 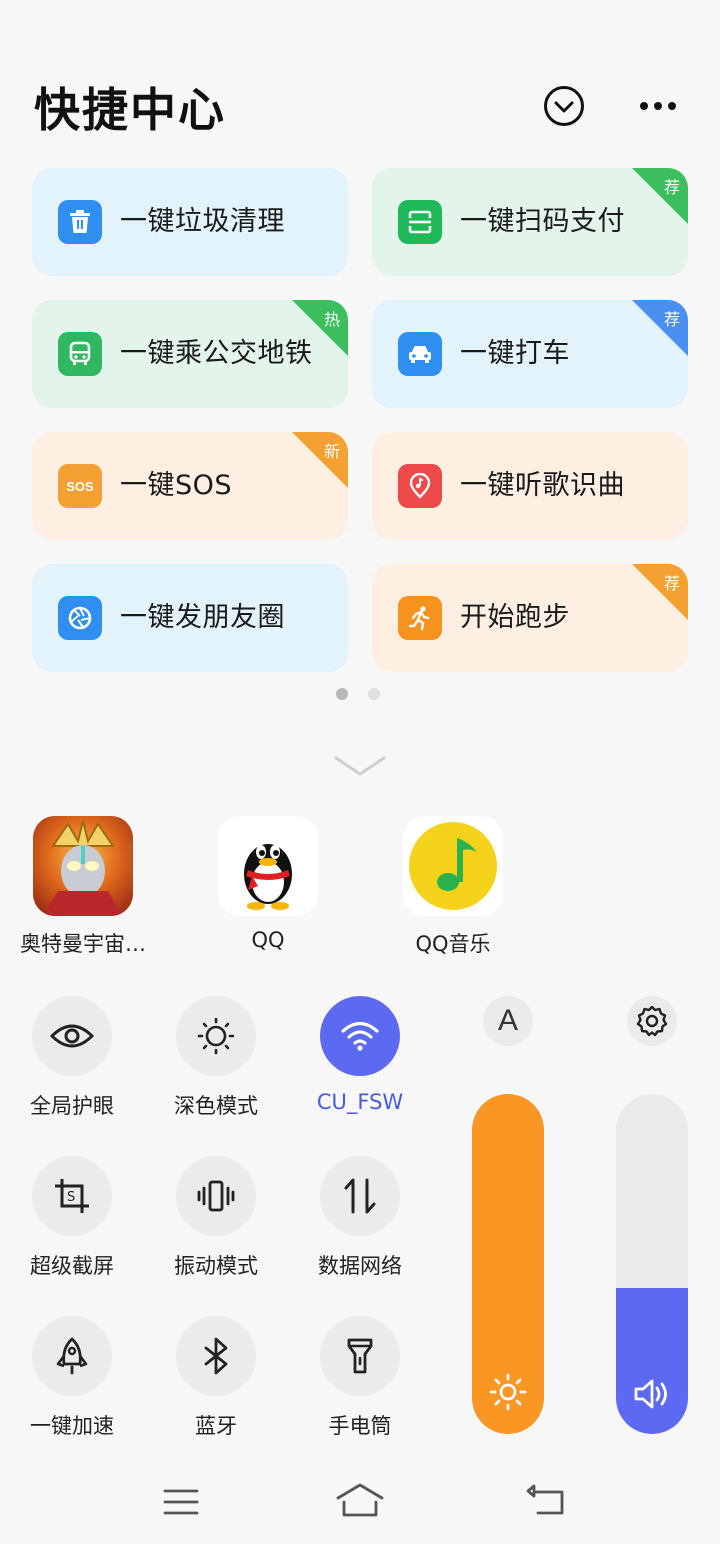 I want to click on page-title: 快捷中心, so click(x=130, y=110).